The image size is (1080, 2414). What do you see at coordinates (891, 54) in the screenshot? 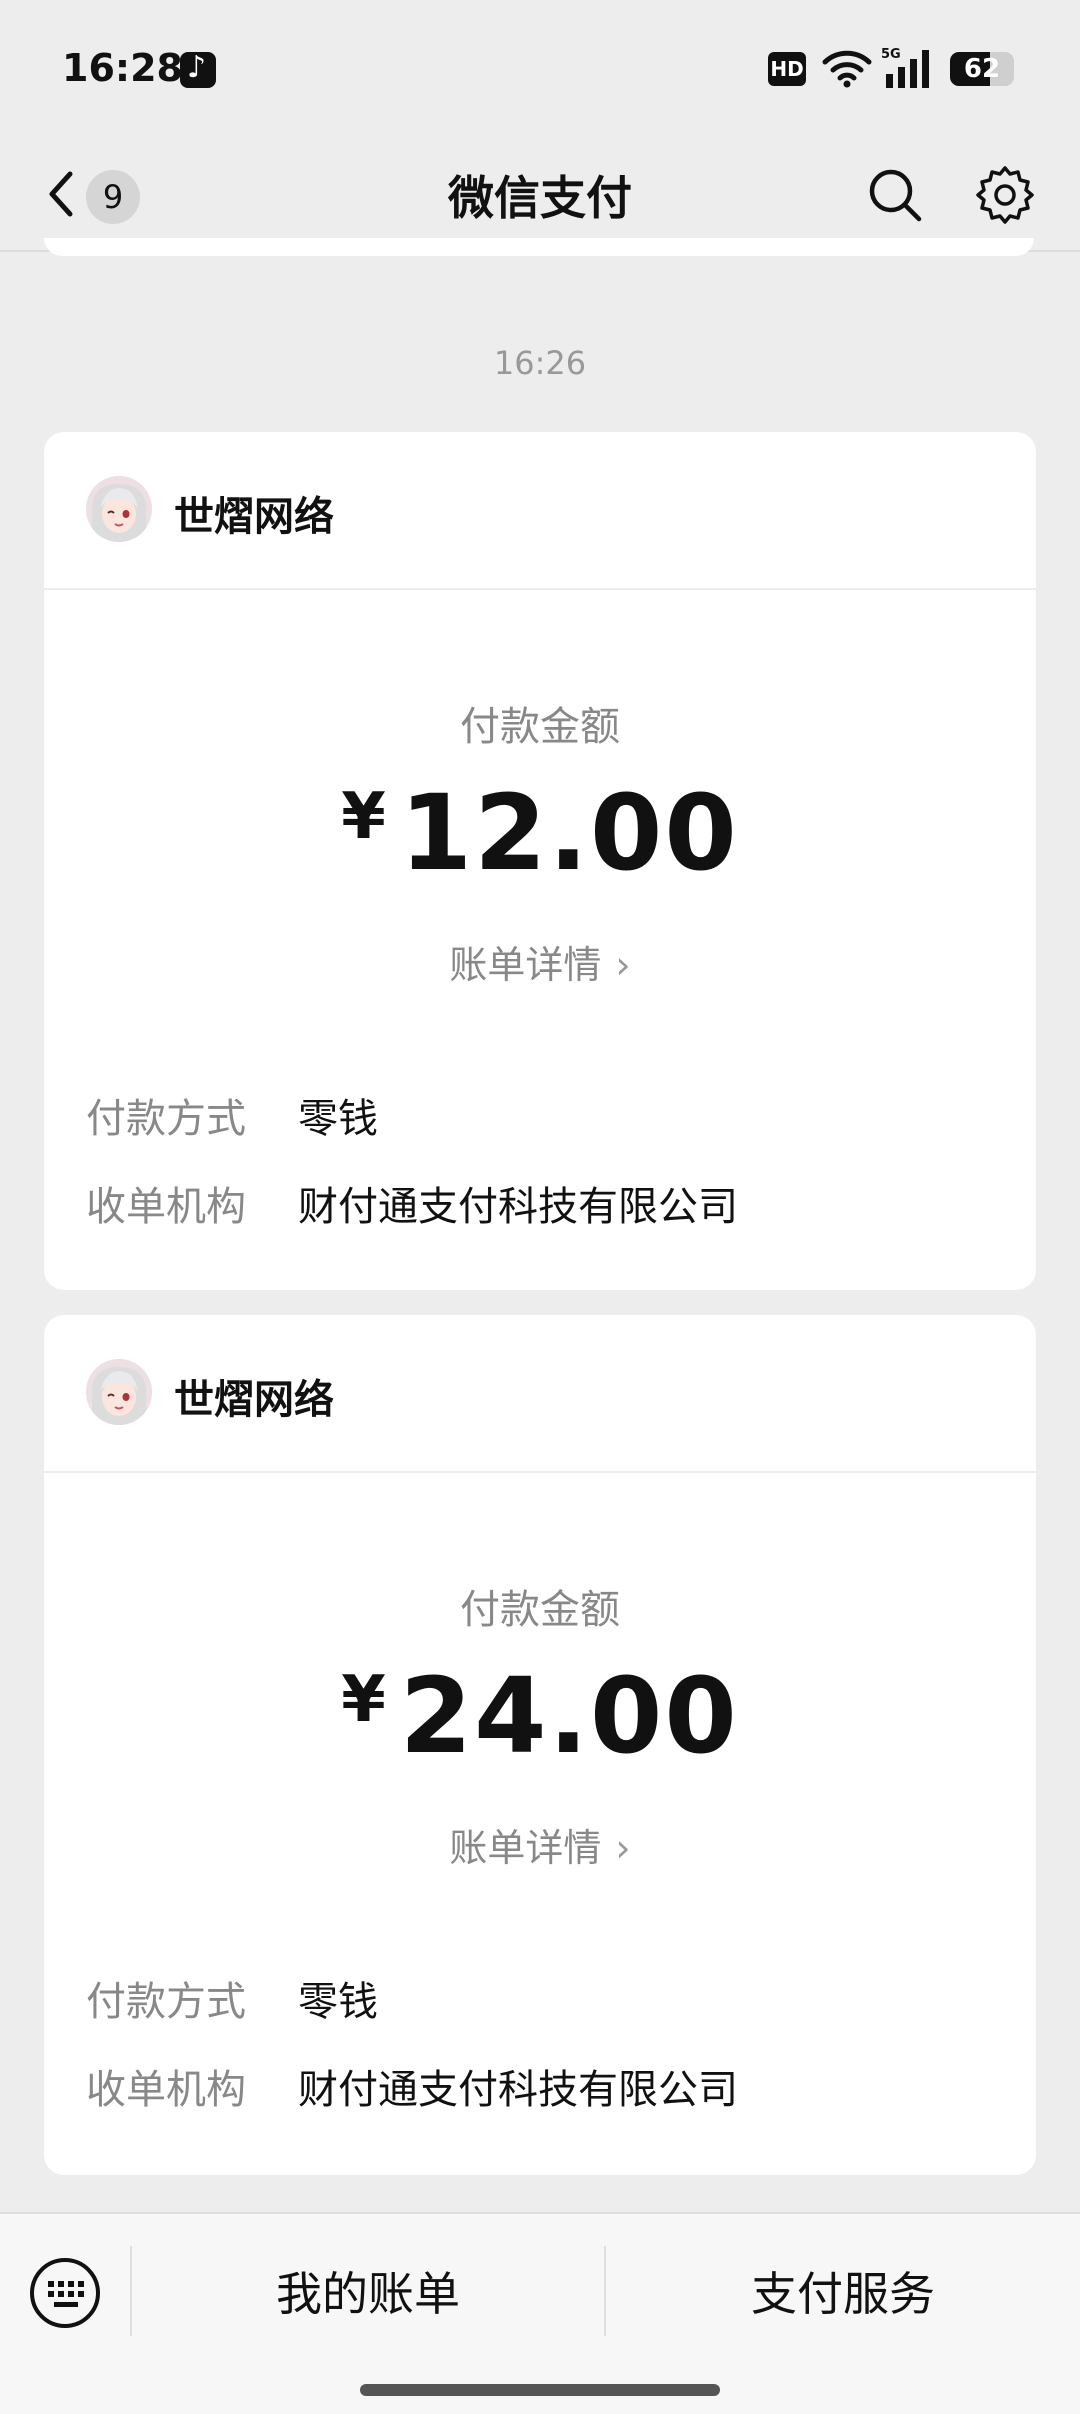
I see `network-type-label: 5G` at bounding box center [891, 54].